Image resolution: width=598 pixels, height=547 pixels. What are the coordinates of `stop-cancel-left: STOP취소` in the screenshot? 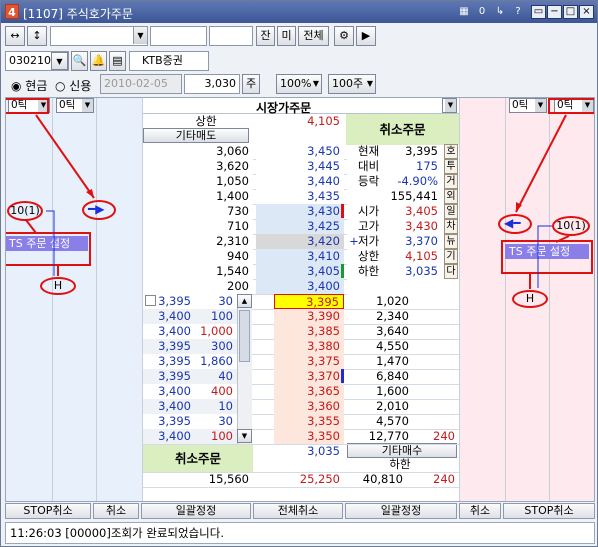 It's located at (48, 511).